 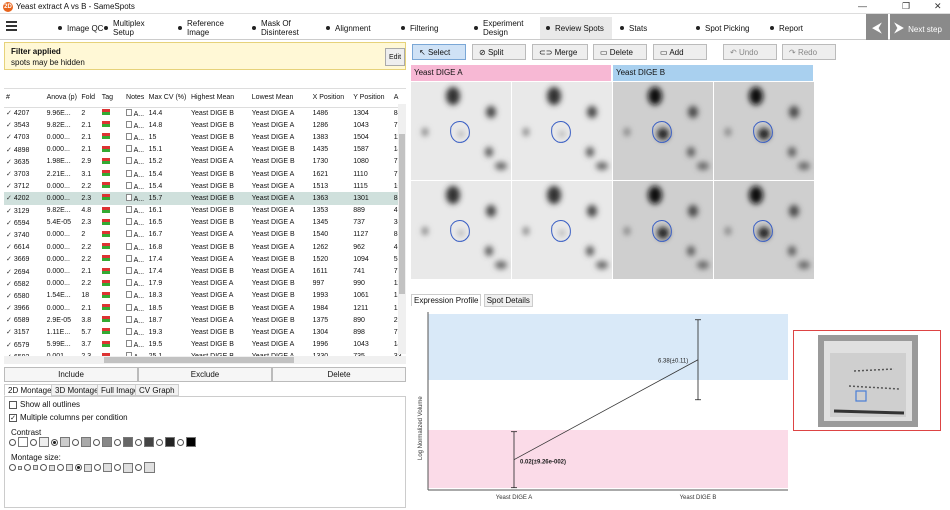 What do you see at coordinates (508, 300) in the screenshot?
I see `tab-spot-details: Spot Details` at bounding box center [508, 300].